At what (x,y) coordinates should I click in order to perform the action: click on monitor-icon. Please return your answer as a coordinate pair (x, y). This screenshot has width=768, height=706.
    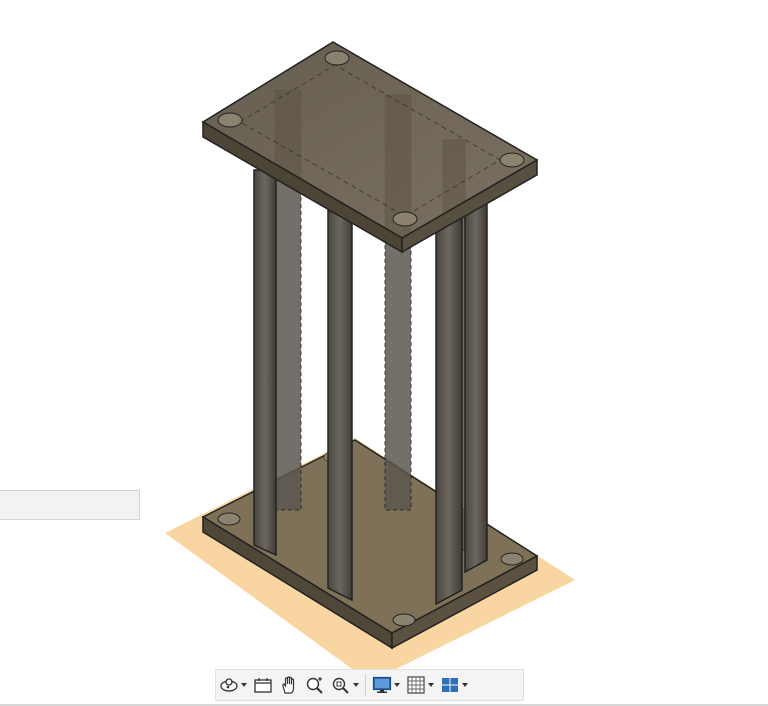
    Looking at the image, I should click on (382, 684).